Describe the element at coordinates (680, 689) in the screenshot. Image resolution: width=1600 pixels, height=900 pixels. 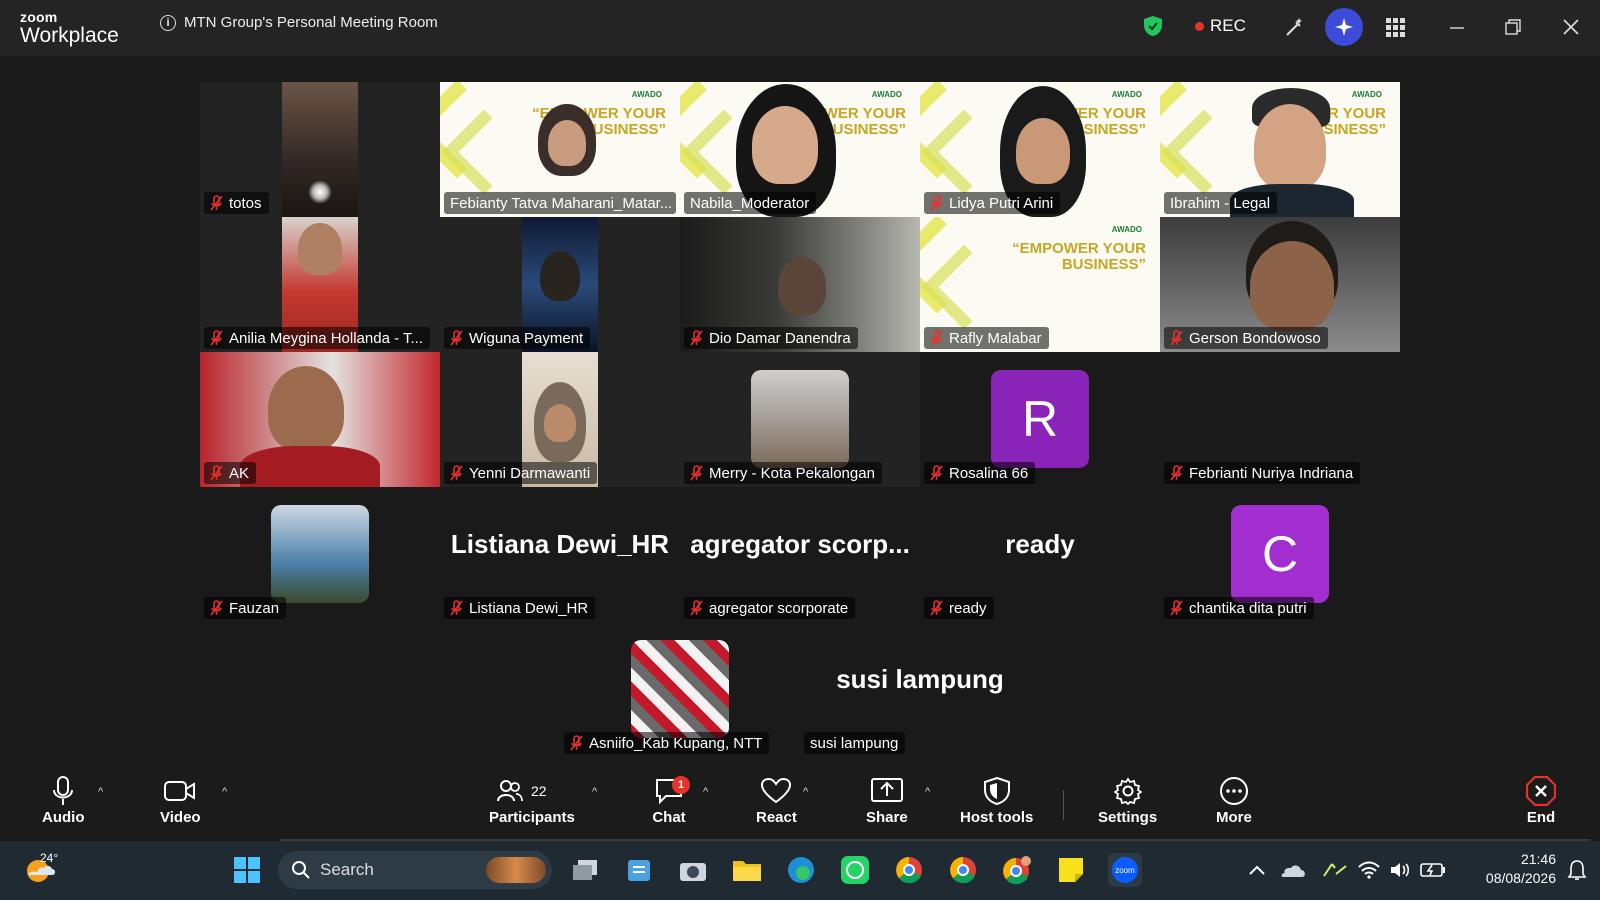
I see `video-tile-asniifo: Asniifo_Kab Kupang, NTT` at that location.